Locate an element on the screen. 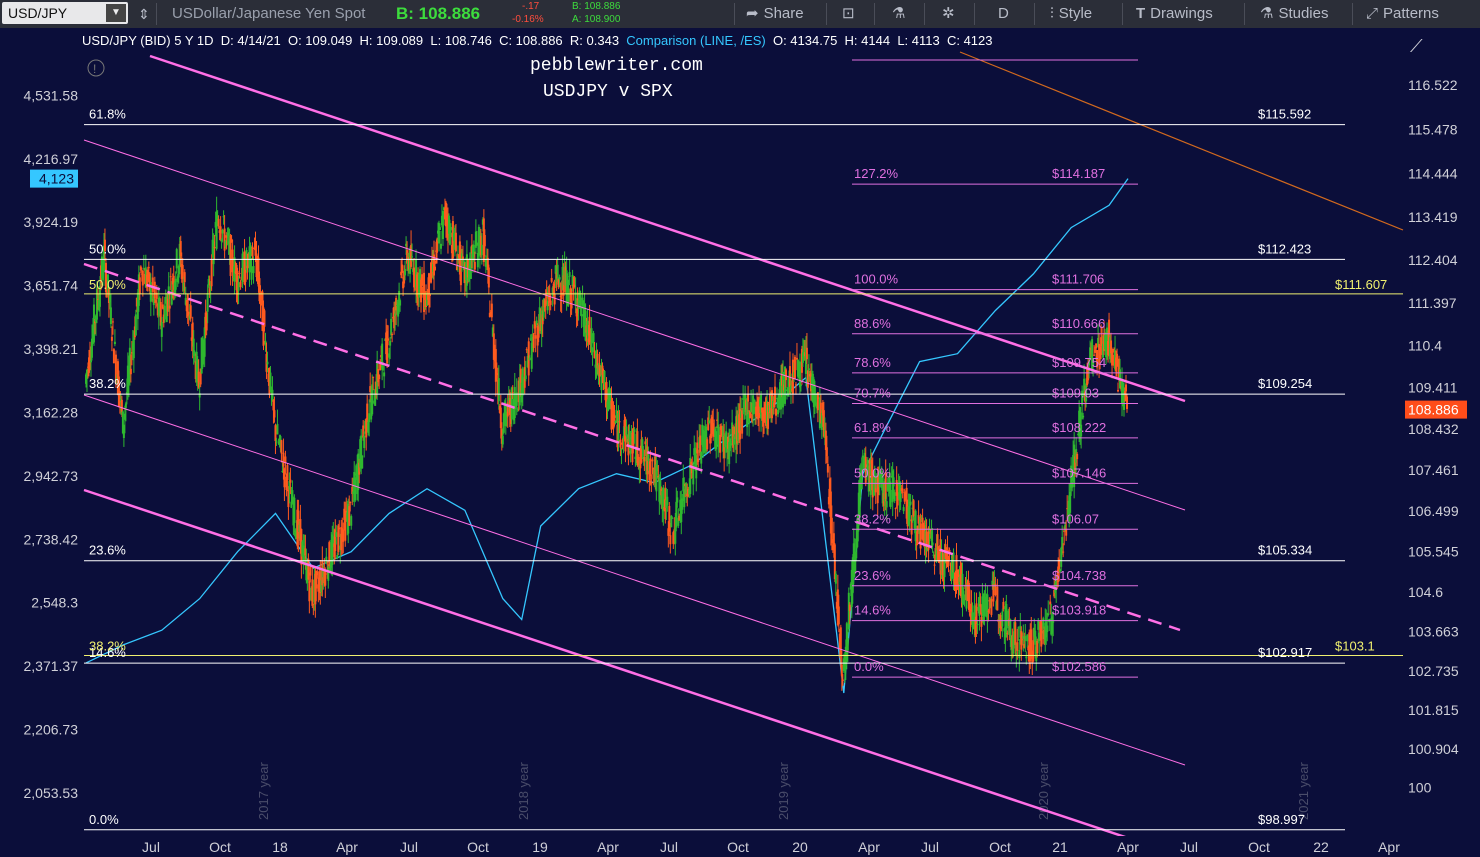 The image size is (1480, 857). right-axis-tick-label: 115.478 is located at coordinates (1433, 129).